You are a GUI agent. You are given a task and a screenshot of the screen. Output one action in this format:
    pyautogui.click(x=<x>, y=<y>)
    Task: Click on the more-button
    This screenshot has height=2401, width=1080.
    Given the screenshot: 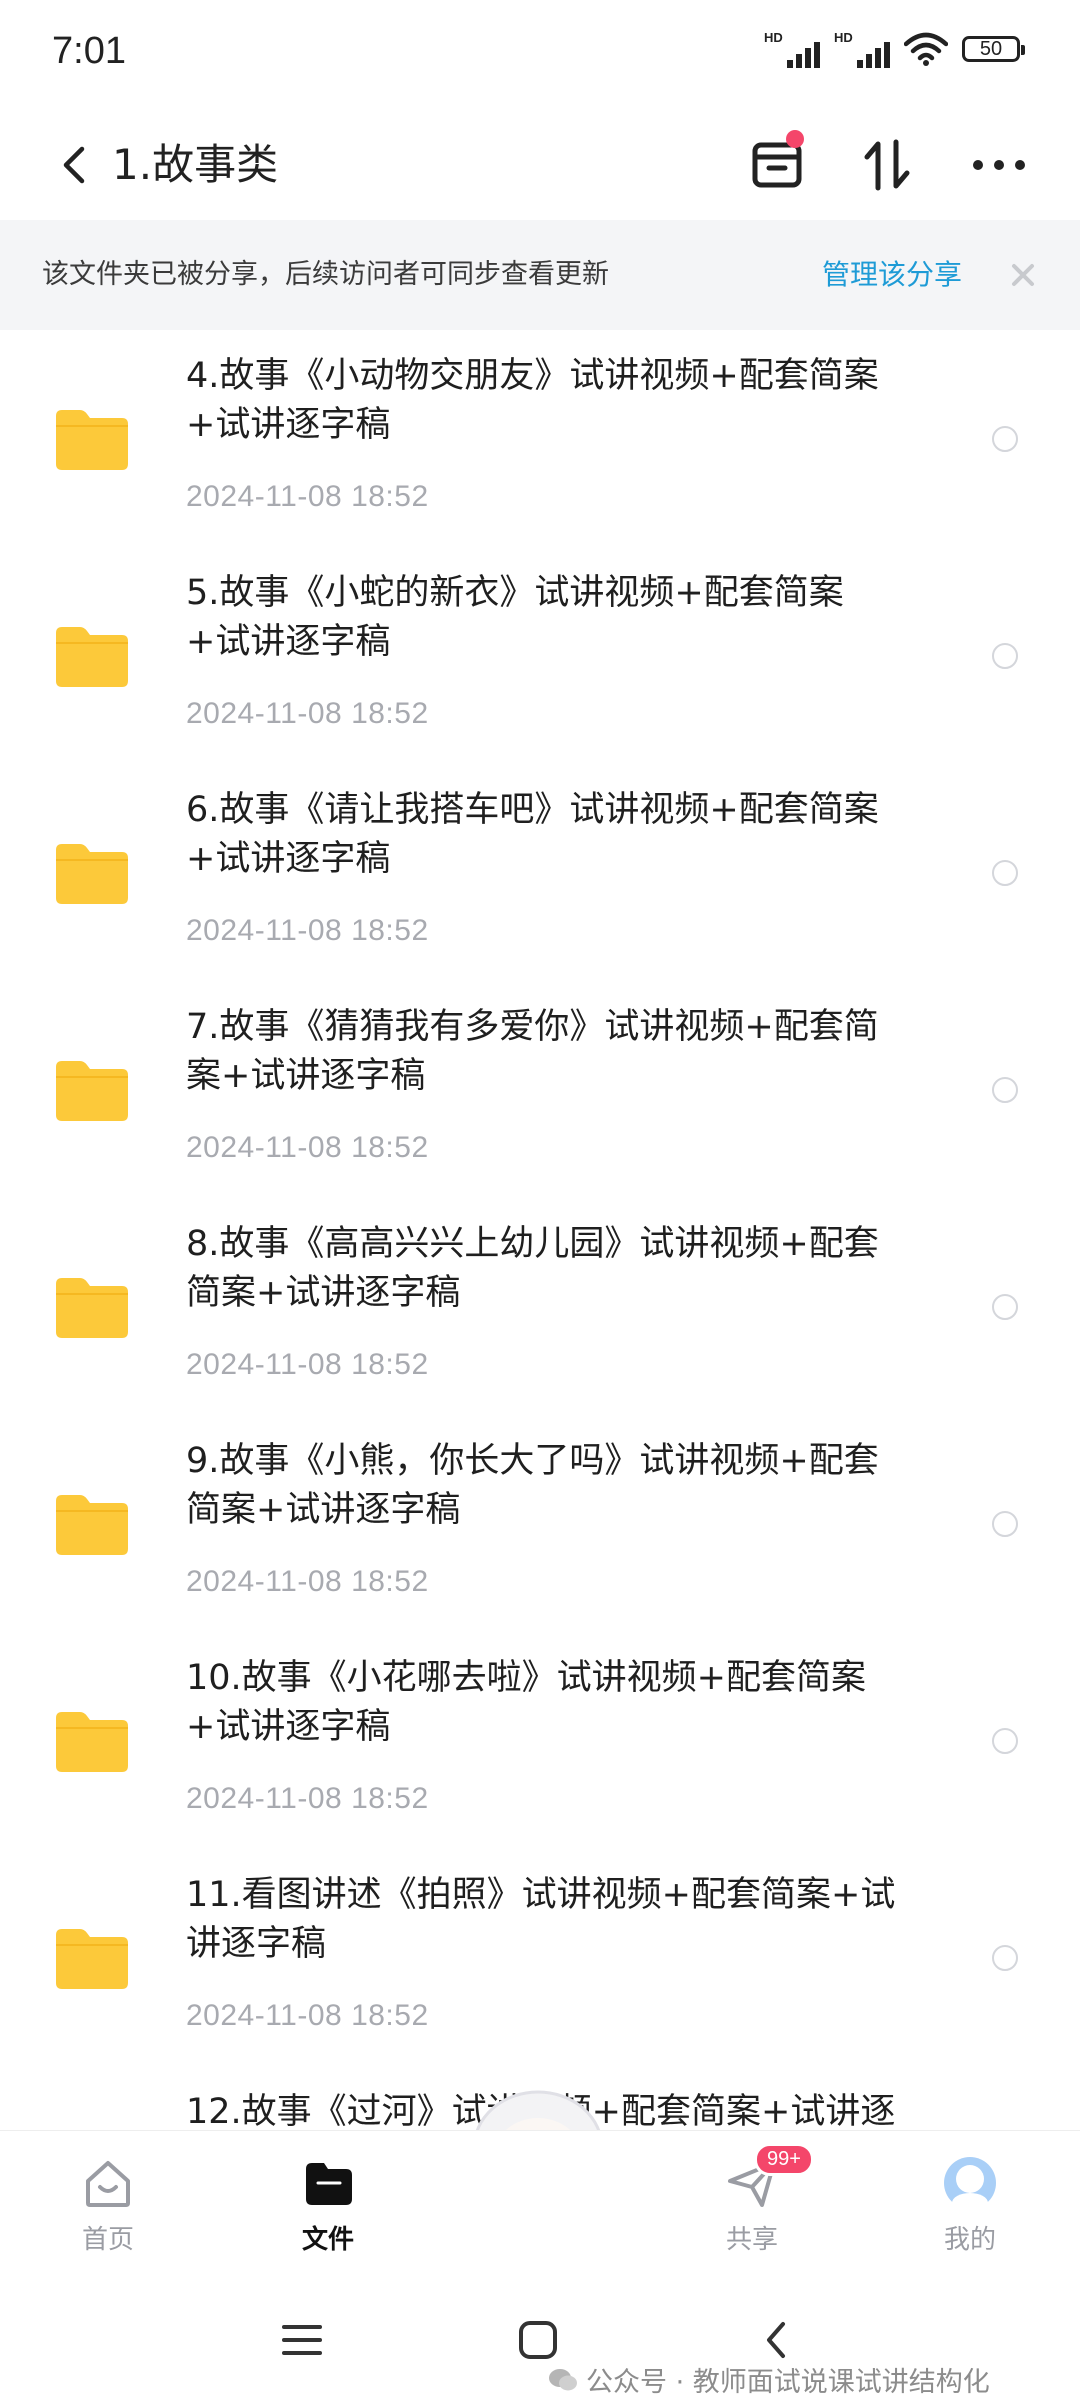 What is the action you would take?
    pyautogui.click(x=999, y=165)
    